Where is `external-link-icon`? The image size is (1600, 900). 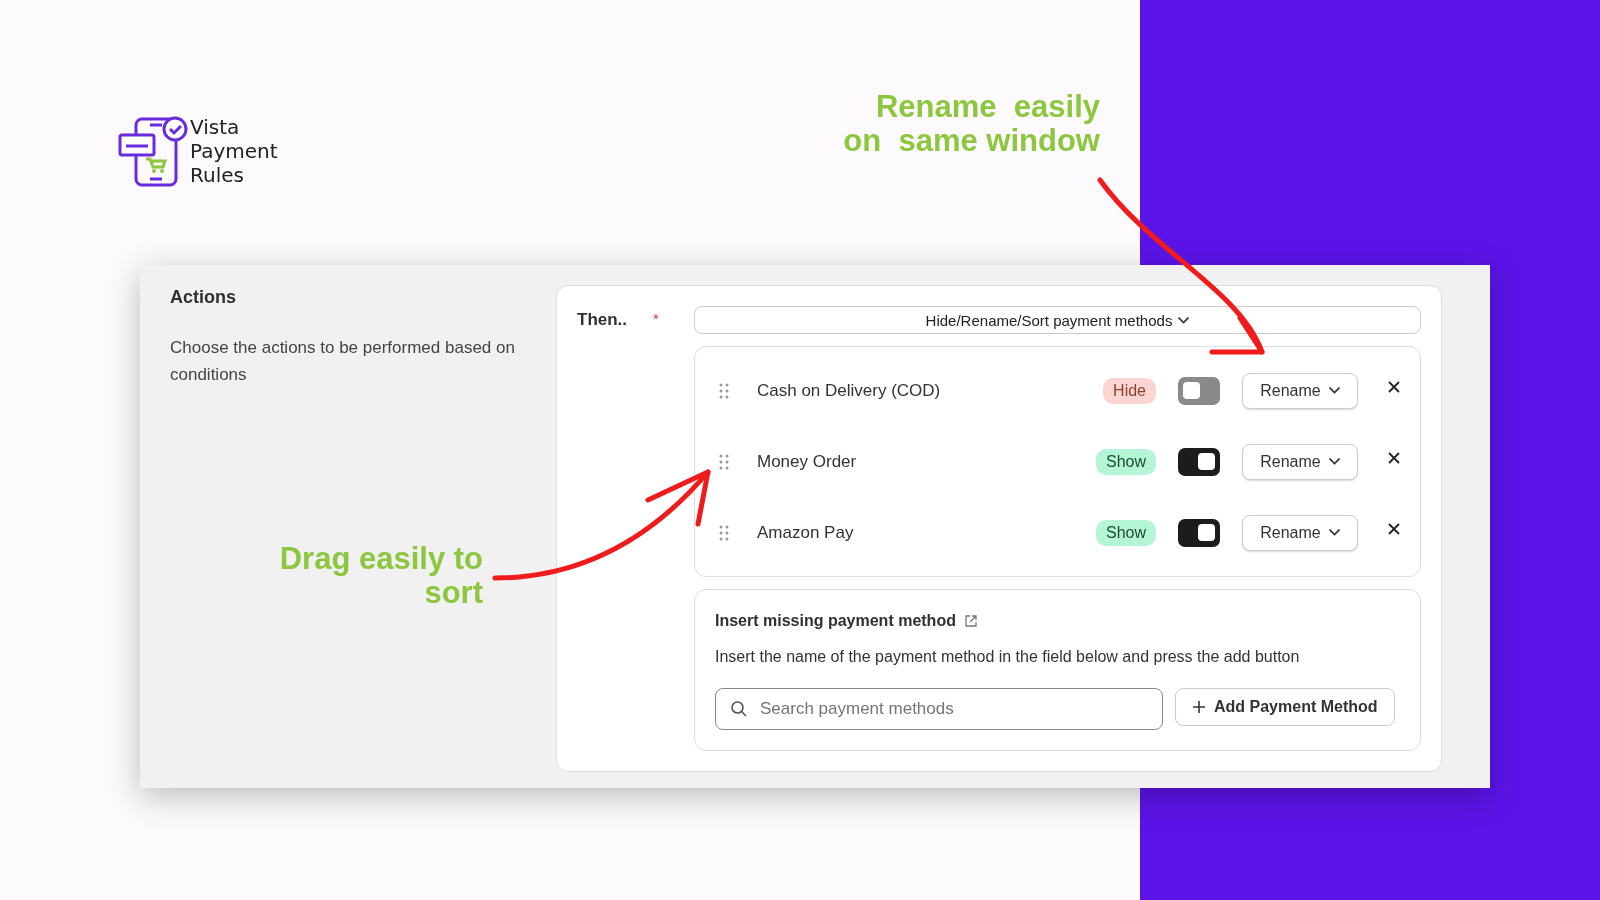 external-link-icon is located at coordinates (970, 621).